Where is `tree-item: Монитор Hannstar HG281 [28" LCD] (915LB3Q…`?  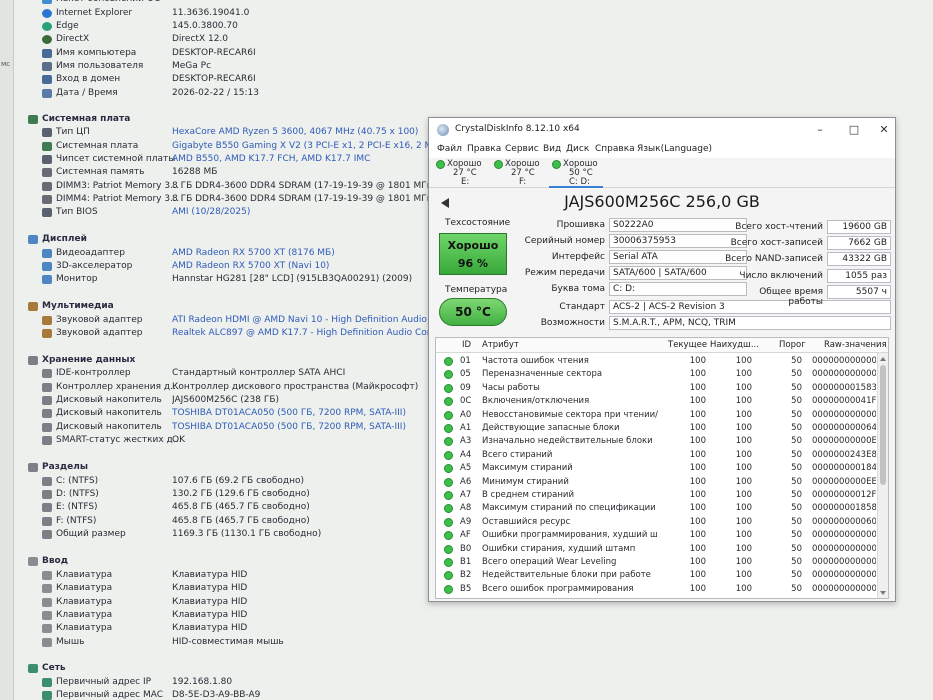 tree-item: Монитор Hannstar HG281 [28" LCD] (915LB3Q… is located at coordinates (227, 279).